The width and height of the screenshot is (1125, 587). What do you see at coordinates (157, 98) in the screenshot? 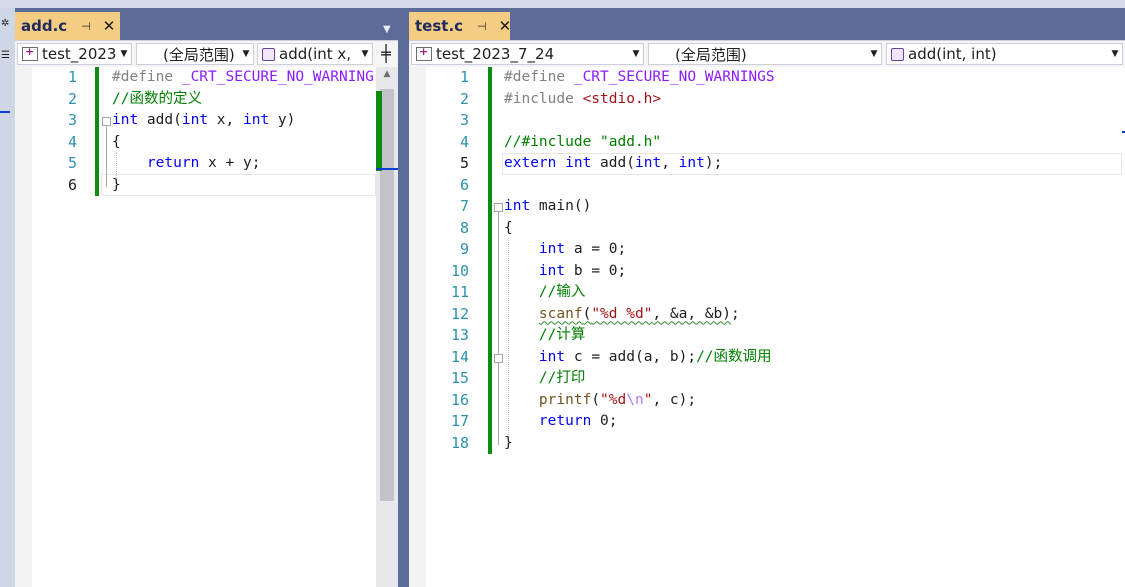
I see `code-line-2: //函数的定义` at bounding box center [157, 98].